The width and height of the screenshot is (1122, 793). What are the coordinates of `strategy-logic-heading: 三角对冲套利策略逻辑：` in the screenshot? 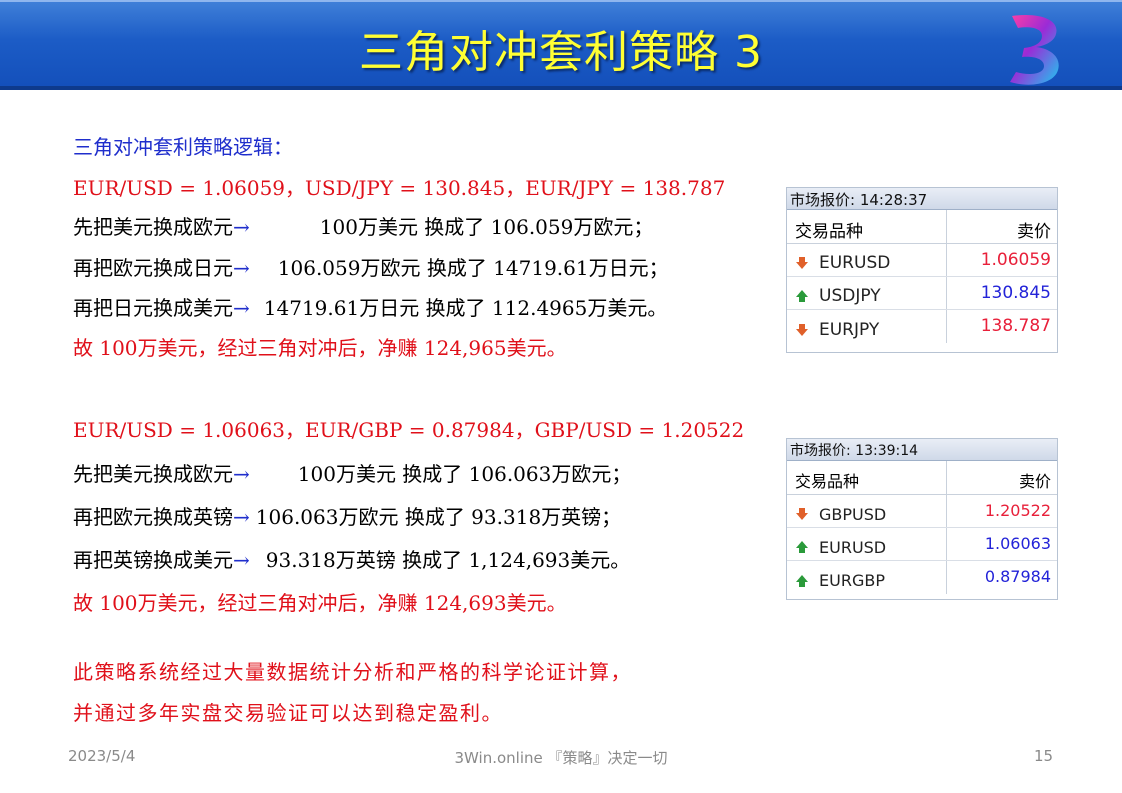 It's located at (183, 147).